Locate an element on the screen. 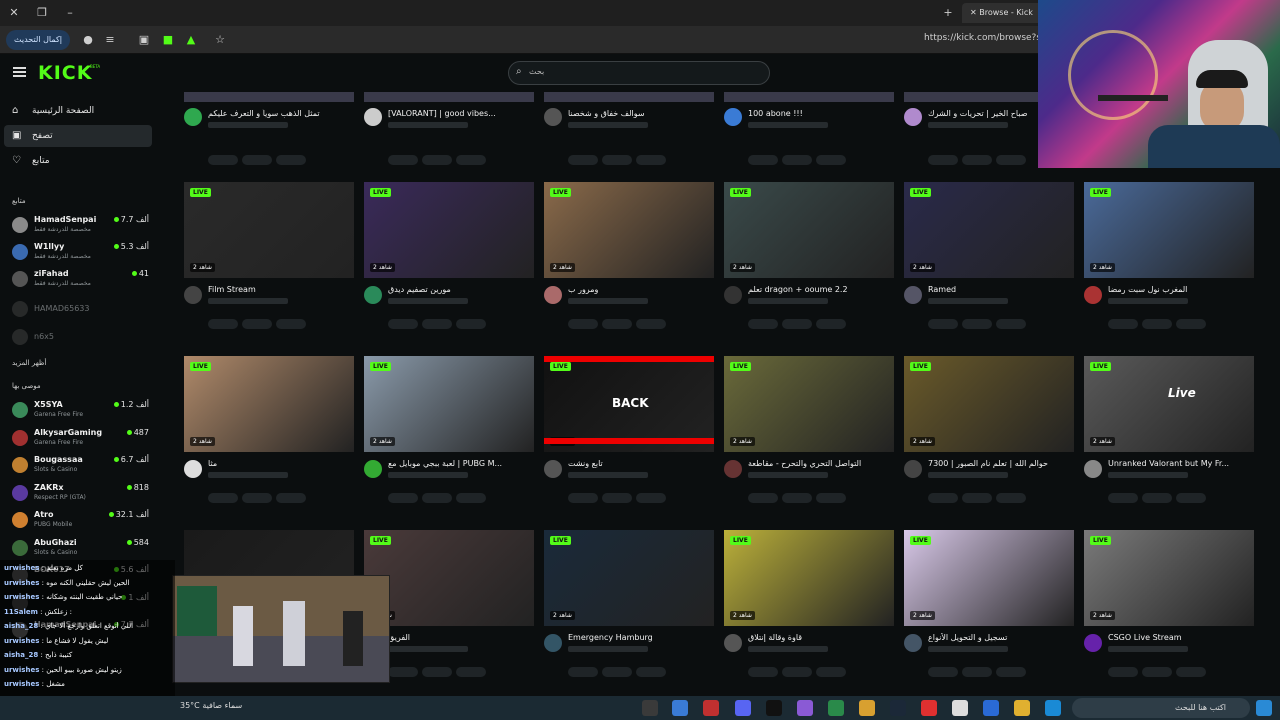 This screenshot has height=720, width=1280. stream-card: سوالف خفاق و شخصنا is located at coordinates (629, 128).